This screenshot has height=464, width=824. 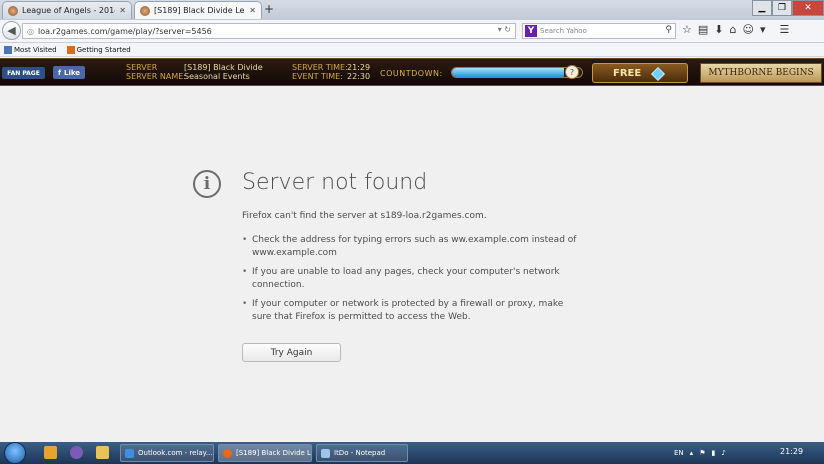 What do you see at coordinates (763, 29) in the screenshot?
I see `dropdown-icon: ▾` at bounding box center [763, 29].